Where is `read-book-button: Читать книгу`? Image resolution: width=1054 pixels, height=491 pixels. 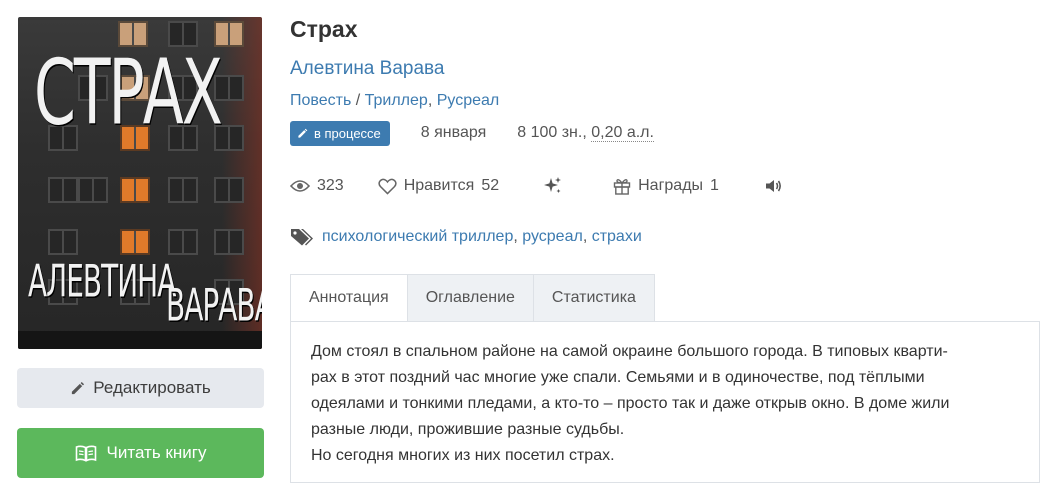 read-book-button: Читать книгу is located at coordinates (140, 453).